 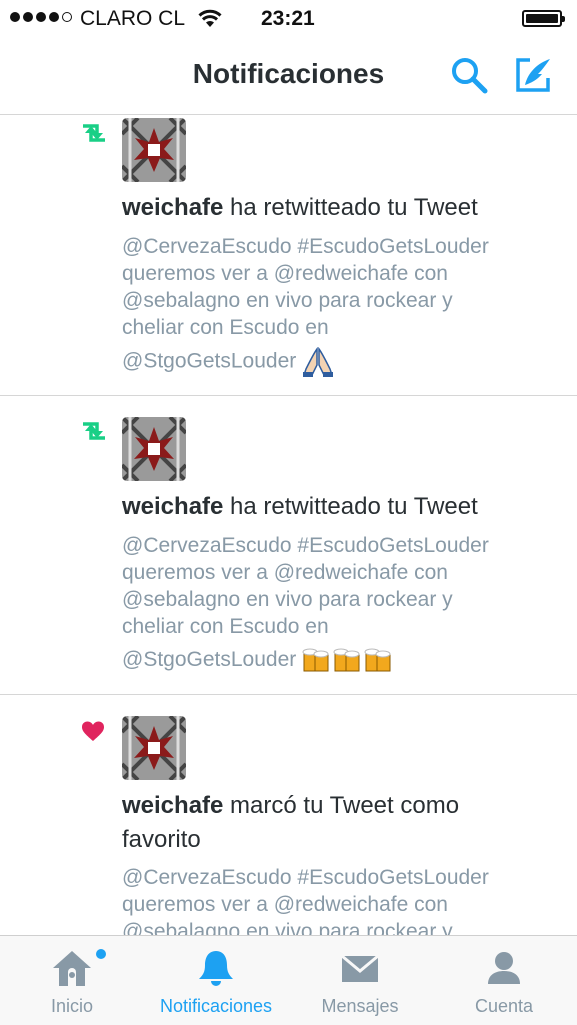 What do you see at coordinates (72, 968) in the screenshot?
I see `home-icon` at bounding box center [72, 968].